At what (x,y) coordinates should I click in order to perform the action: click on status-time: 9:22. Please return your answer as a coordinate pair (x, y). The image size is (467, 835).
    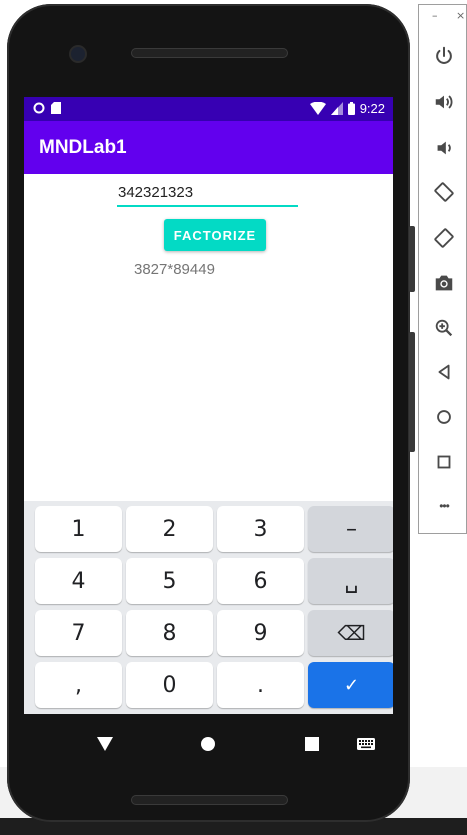
    Looking at the image, I should click on (372, 108).